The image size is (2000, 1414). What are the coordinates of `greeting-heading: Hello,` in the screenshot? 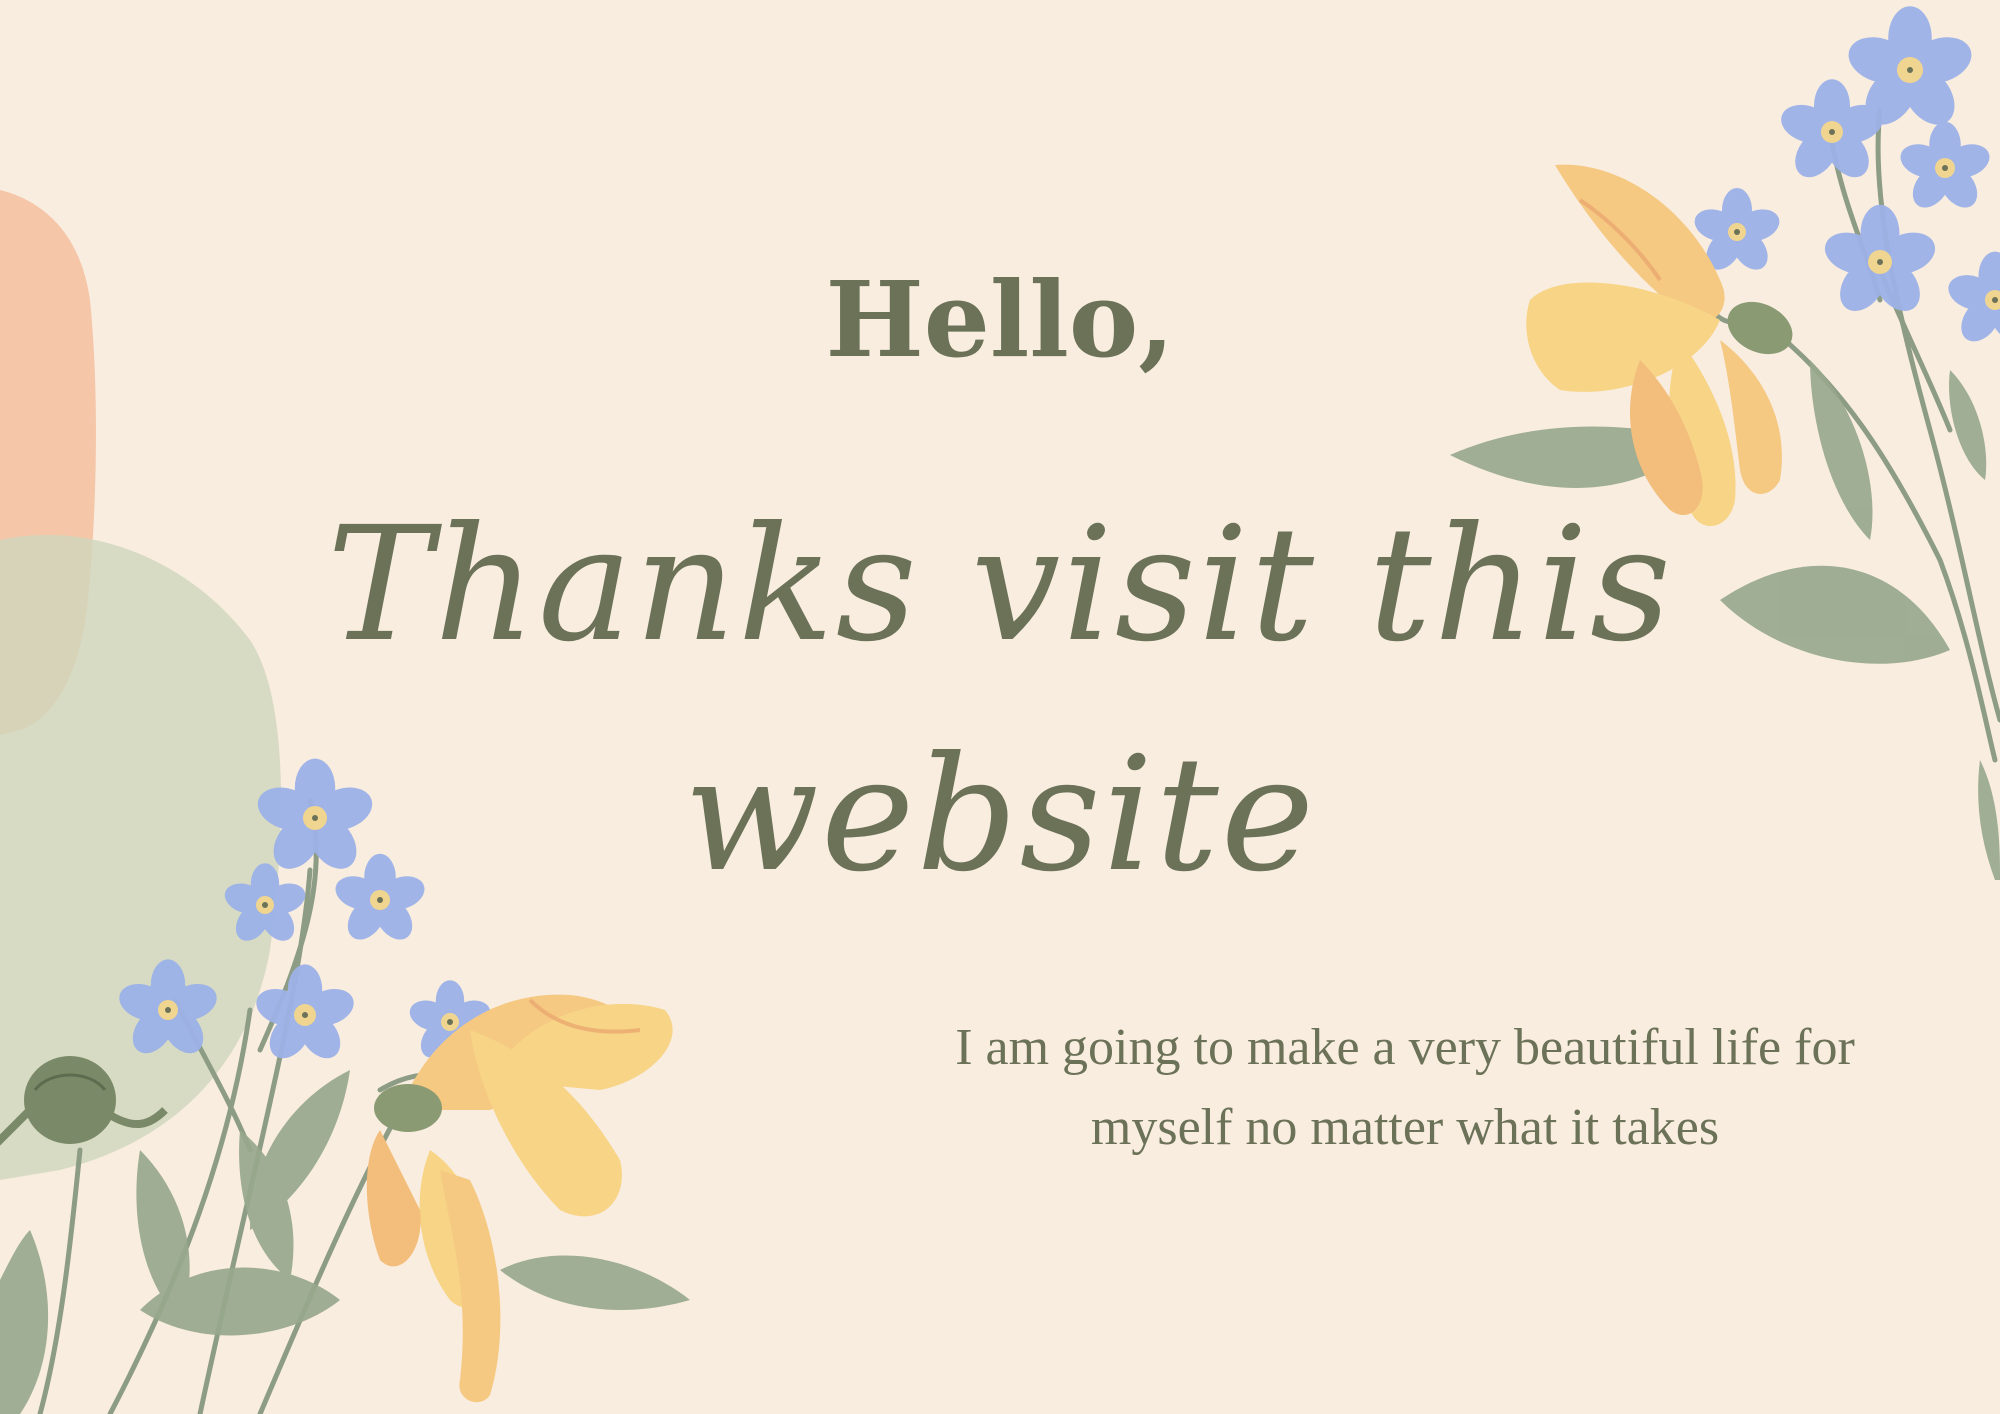 It's located at (1000, 319).